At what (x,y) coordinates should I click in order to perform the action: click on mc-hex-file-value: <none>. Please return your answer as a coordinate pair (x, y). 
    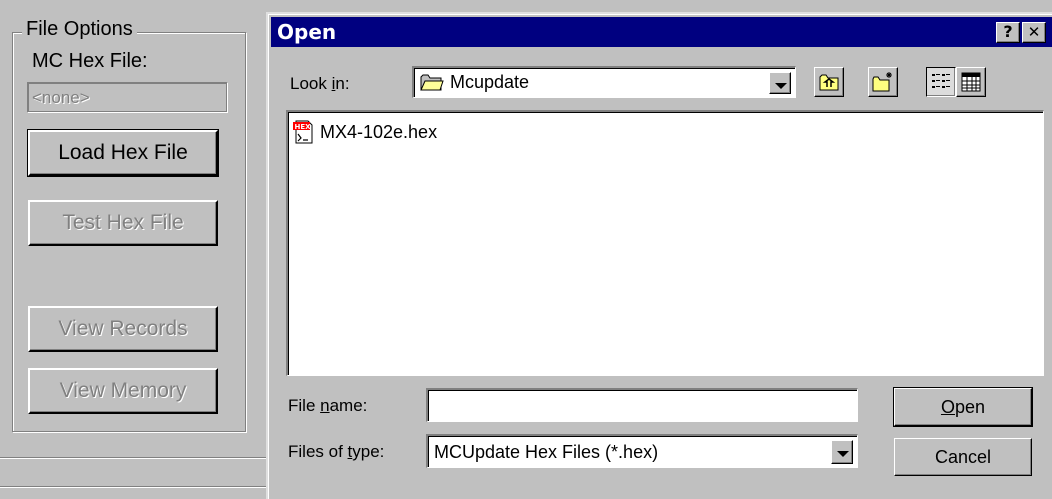
    Looking at the image, I should click on (127, 97).